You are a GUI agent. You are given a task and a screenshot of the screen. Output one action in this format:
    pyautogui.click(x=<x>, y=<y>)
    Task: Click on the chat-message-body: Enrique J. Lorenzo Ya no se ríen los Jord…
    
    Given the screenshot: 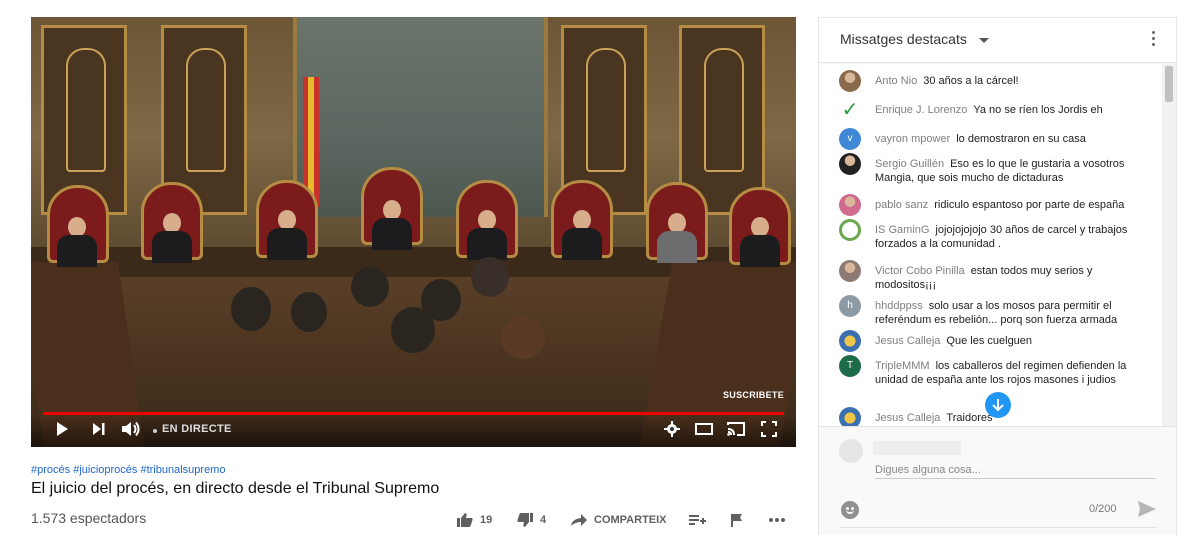 What is the action you would take?
    pyautogui.click(x=1012, y=110)
    